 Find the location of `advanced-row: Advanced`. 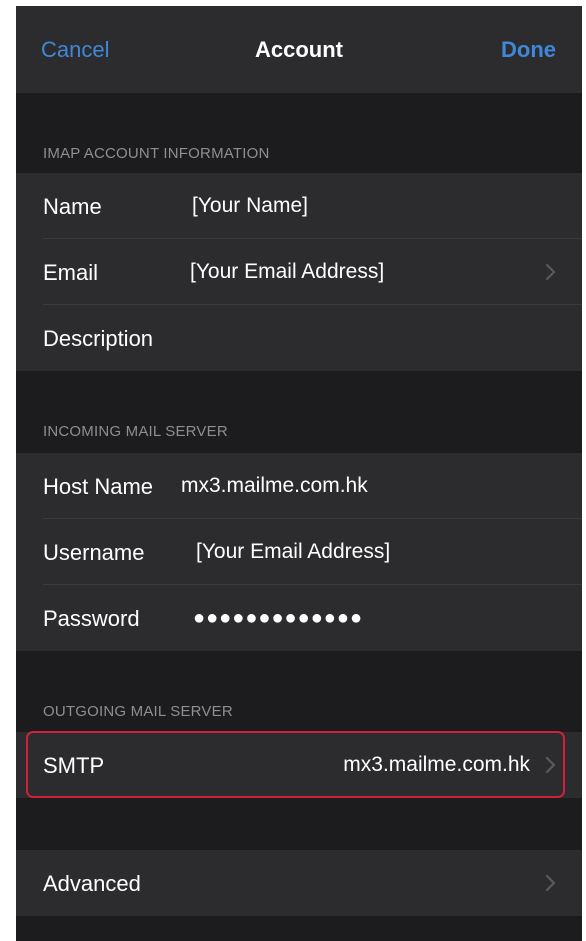

advanced-row: Advanced is located at coordinates (299, 883).